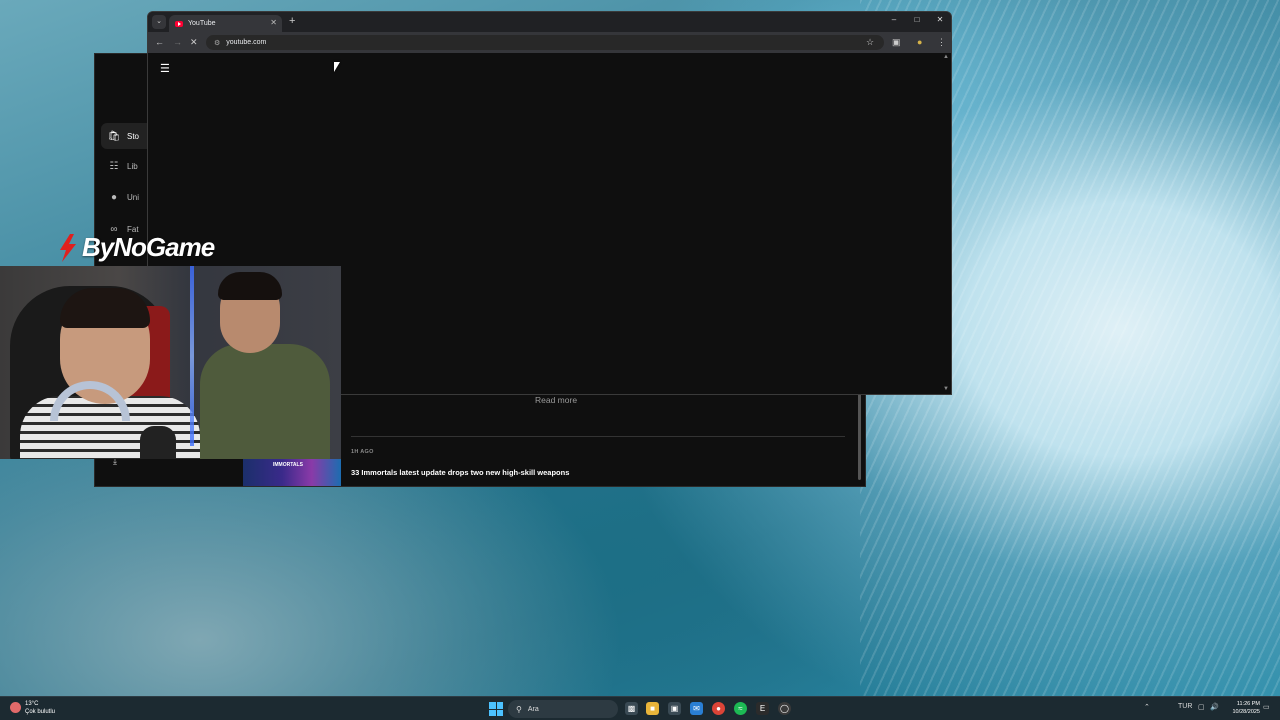 This screenshot has width=1280, height=720. I want to click on streamer-hair, so click(105, 308).